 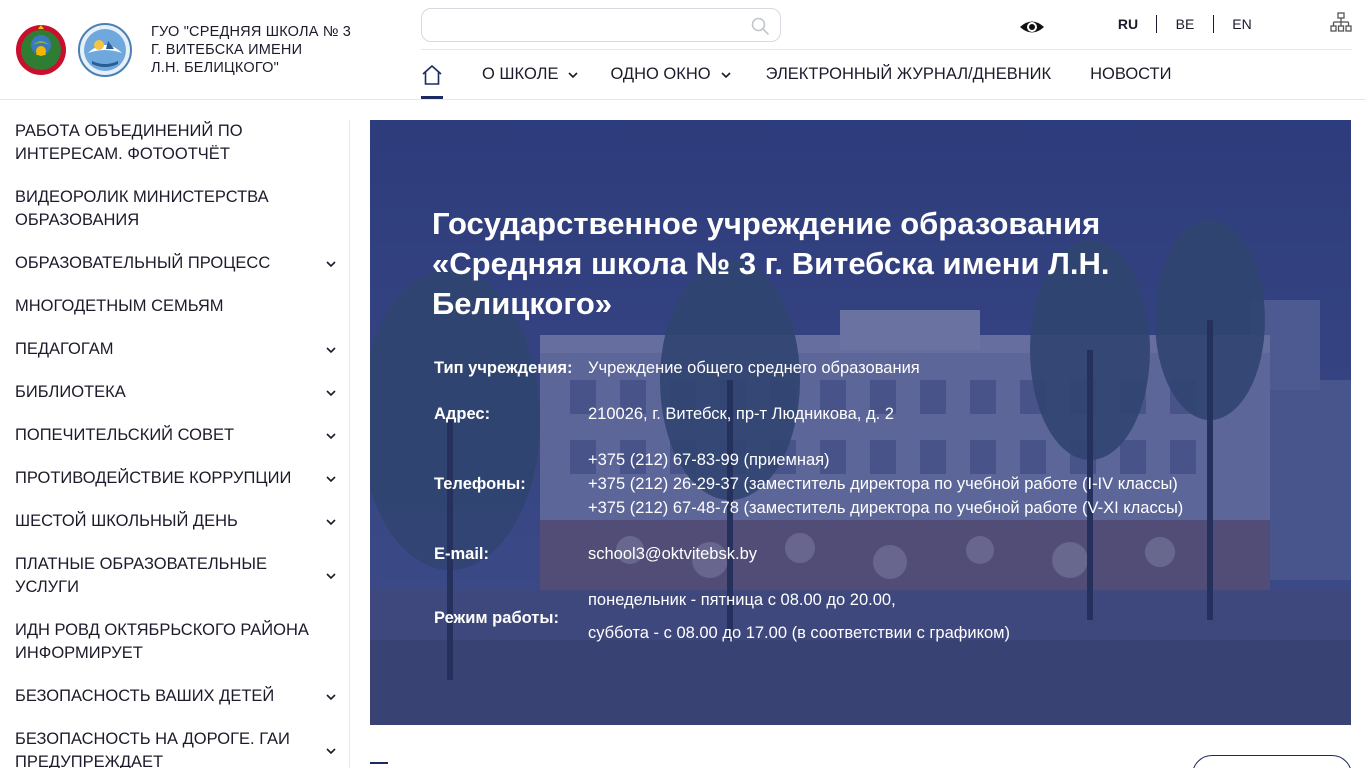 What do you see at coordinates (64, 349) in the screenshot?
I see `sidebar-item-label: ПЕДАГОГАМ` at bounding box center [64, 349].